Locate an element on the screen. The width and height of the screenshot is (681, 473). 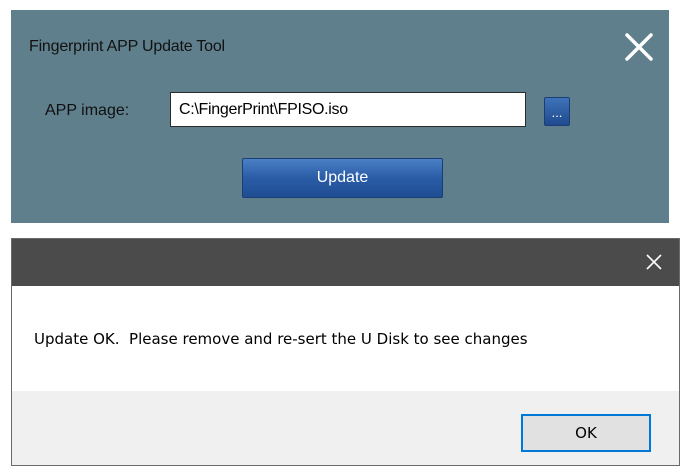
ok-button-label: OK is located at coordinates (586, 433).